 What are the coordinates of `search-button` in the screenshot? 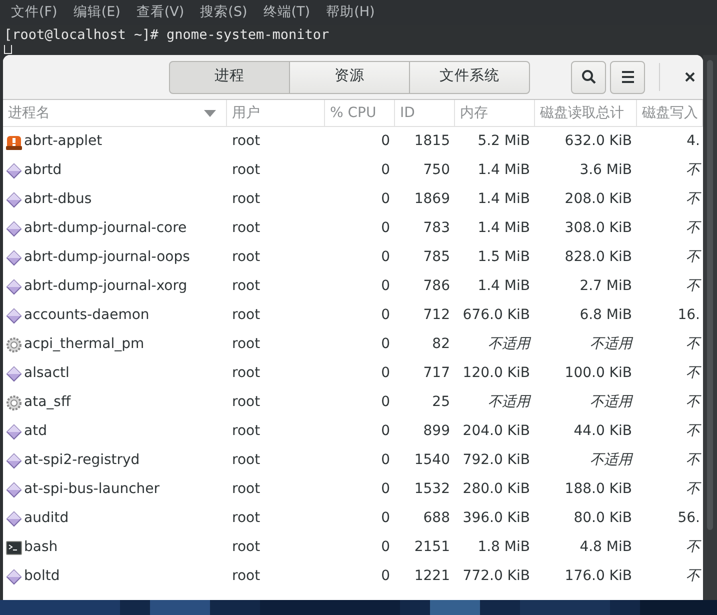 It's located at (588, 77).